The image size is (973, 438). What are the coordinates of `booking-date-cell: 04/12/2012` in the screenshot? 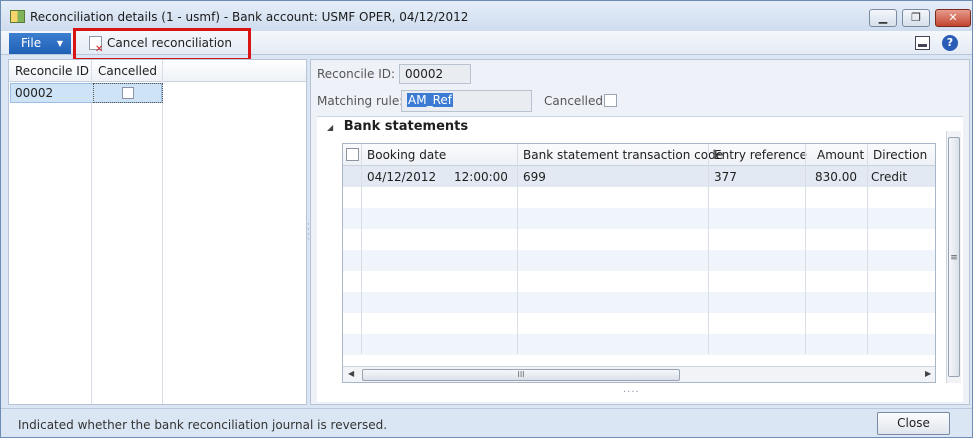 It's located at (402, 177).